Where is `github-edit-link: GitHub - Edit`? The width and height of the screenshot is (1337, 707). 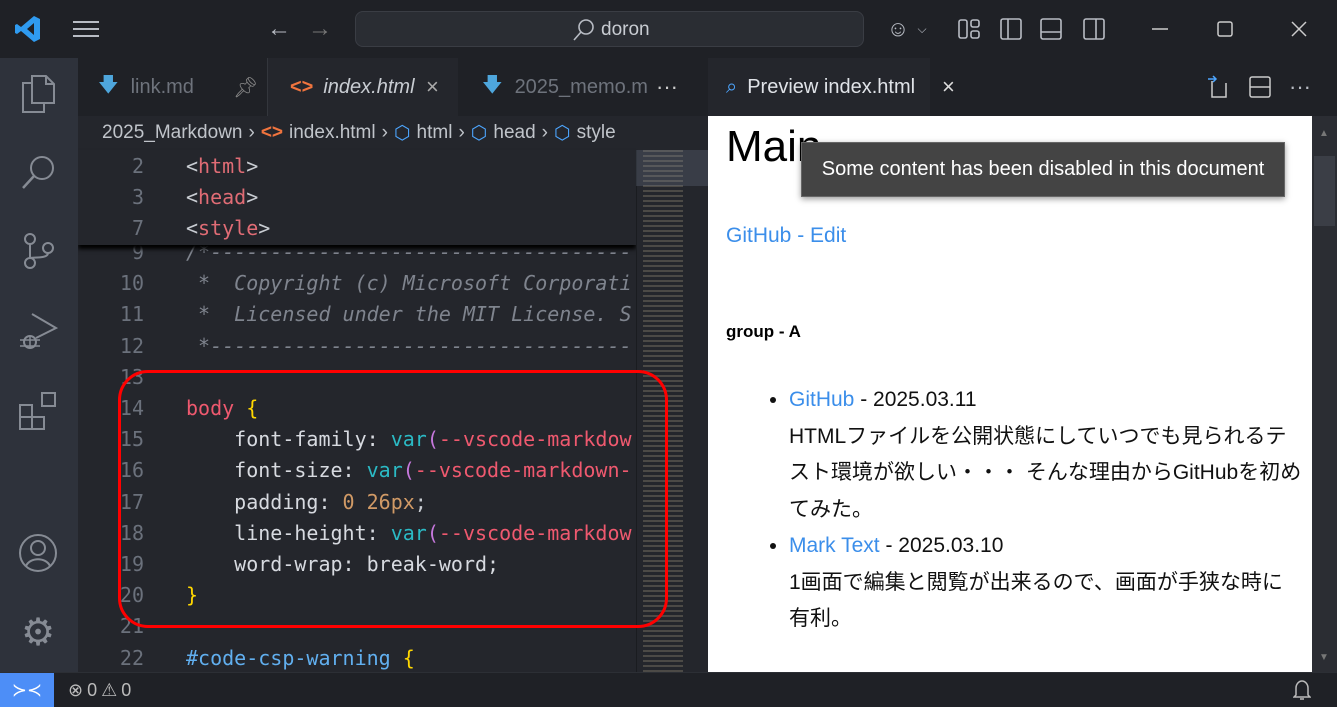
github-edit-link: GitHub - Edit is located at coordinates (786, 236).